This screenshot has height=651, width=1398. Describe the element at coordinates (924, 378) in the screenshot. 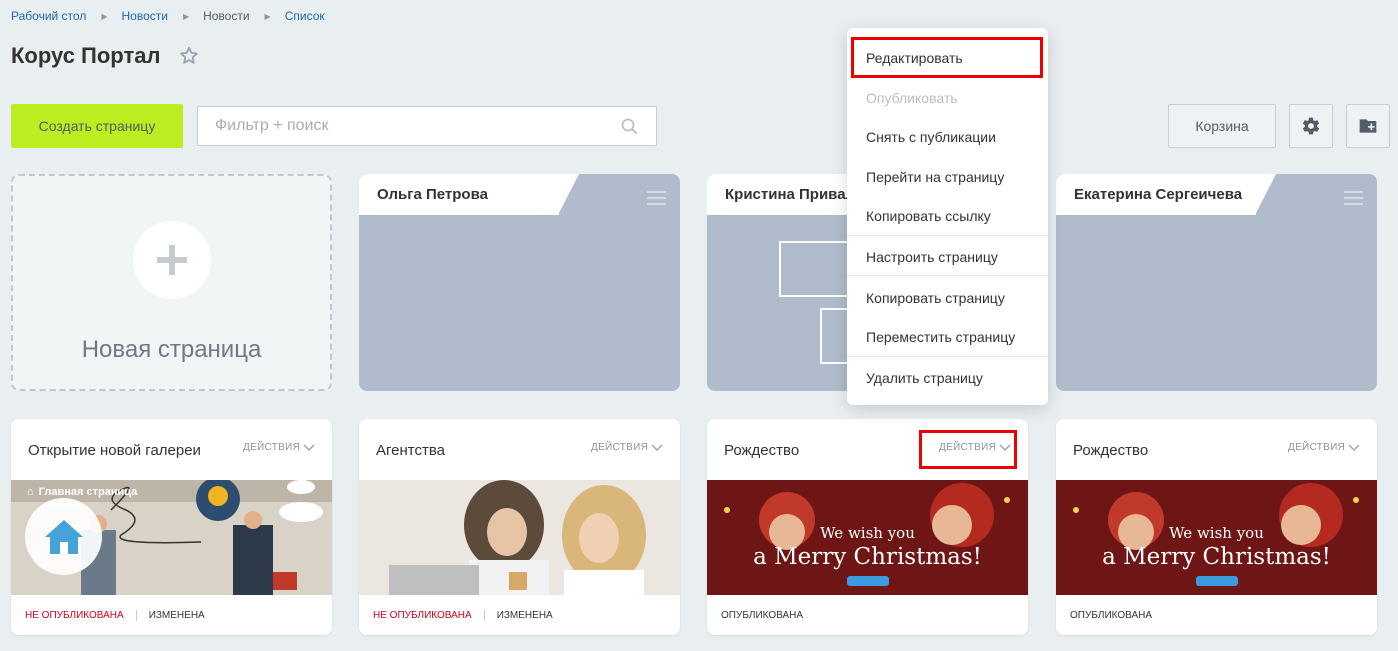

I see `menu-item-delete-page: Удалить страницу` at that location.